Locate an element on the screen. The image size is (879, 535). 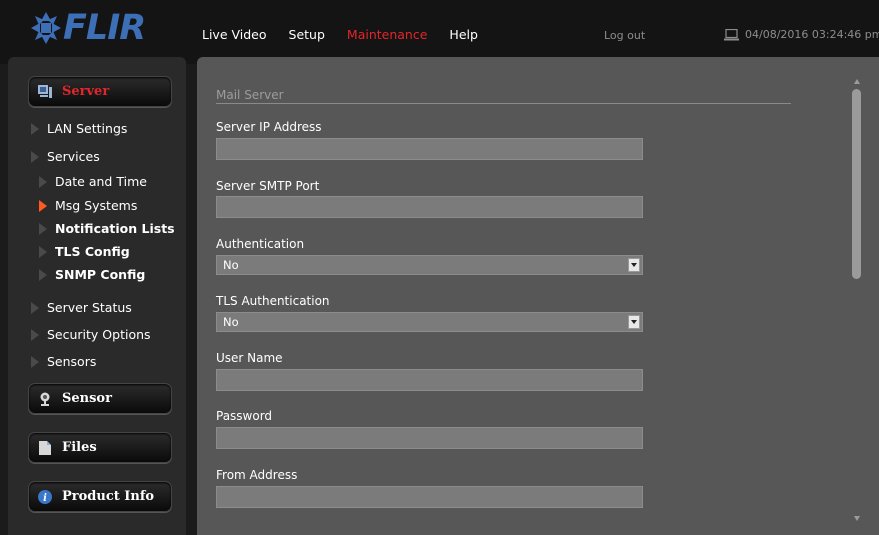
authentication-value: No is located at coordinates (231, 265).